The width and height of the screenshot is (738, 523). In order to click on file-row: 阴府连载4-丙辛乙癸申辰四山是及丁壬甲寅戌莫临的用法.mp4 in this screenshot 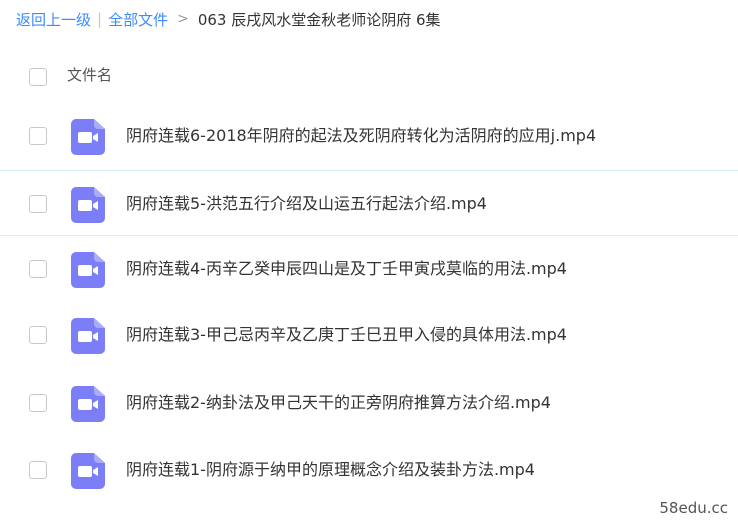, I will do `click(369, 269)`.